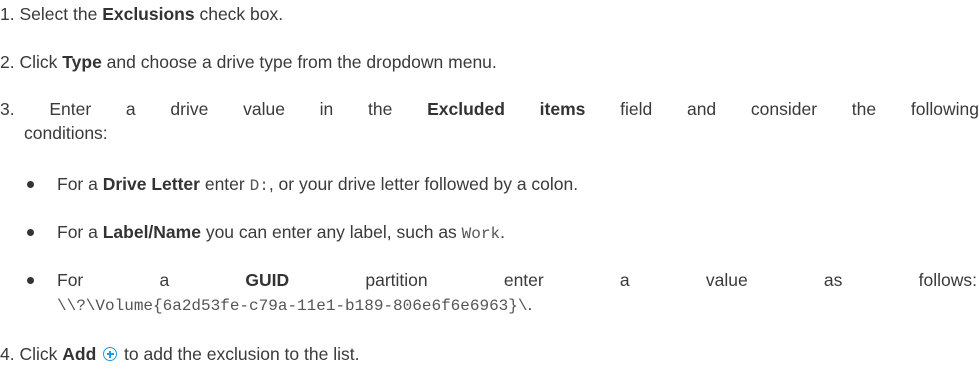 This screenshot has width=979, height=382. What do you see at coordinates (239, 14) in the screenshot?
I see `step-text-post: check box.` at bounding box center [239, 14].